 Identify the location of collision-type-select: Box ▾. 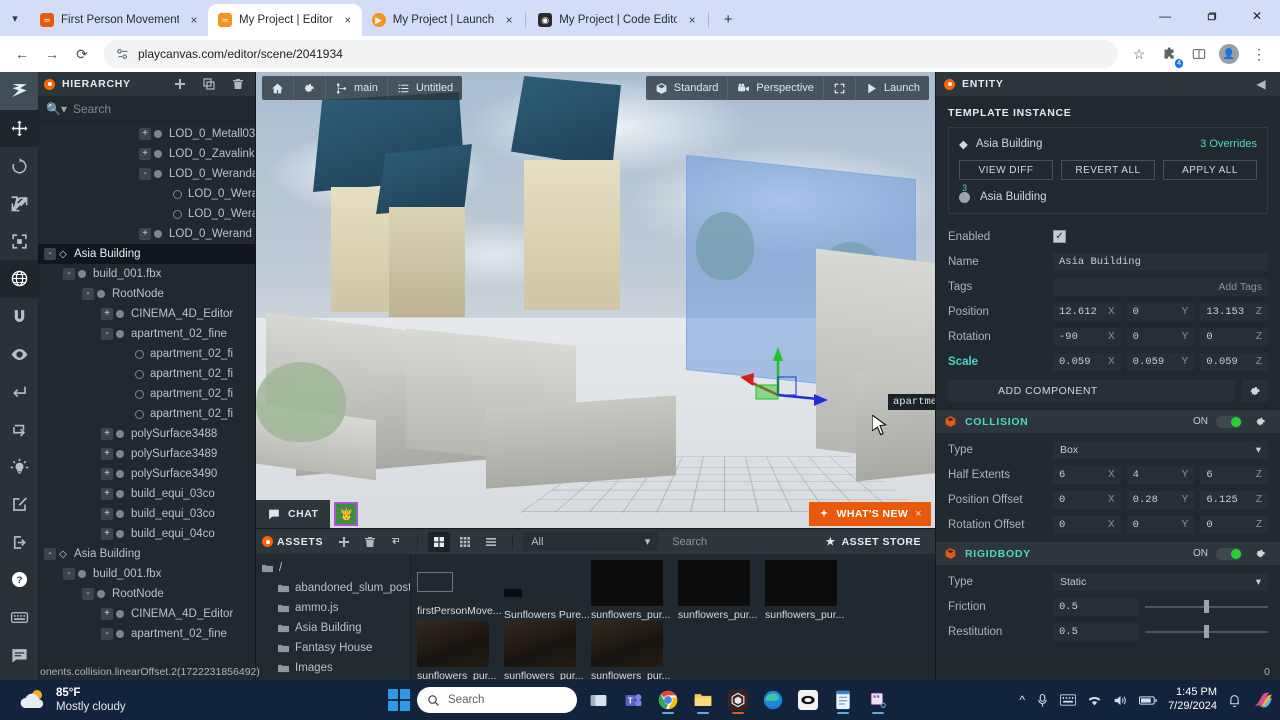
(1160, 449).